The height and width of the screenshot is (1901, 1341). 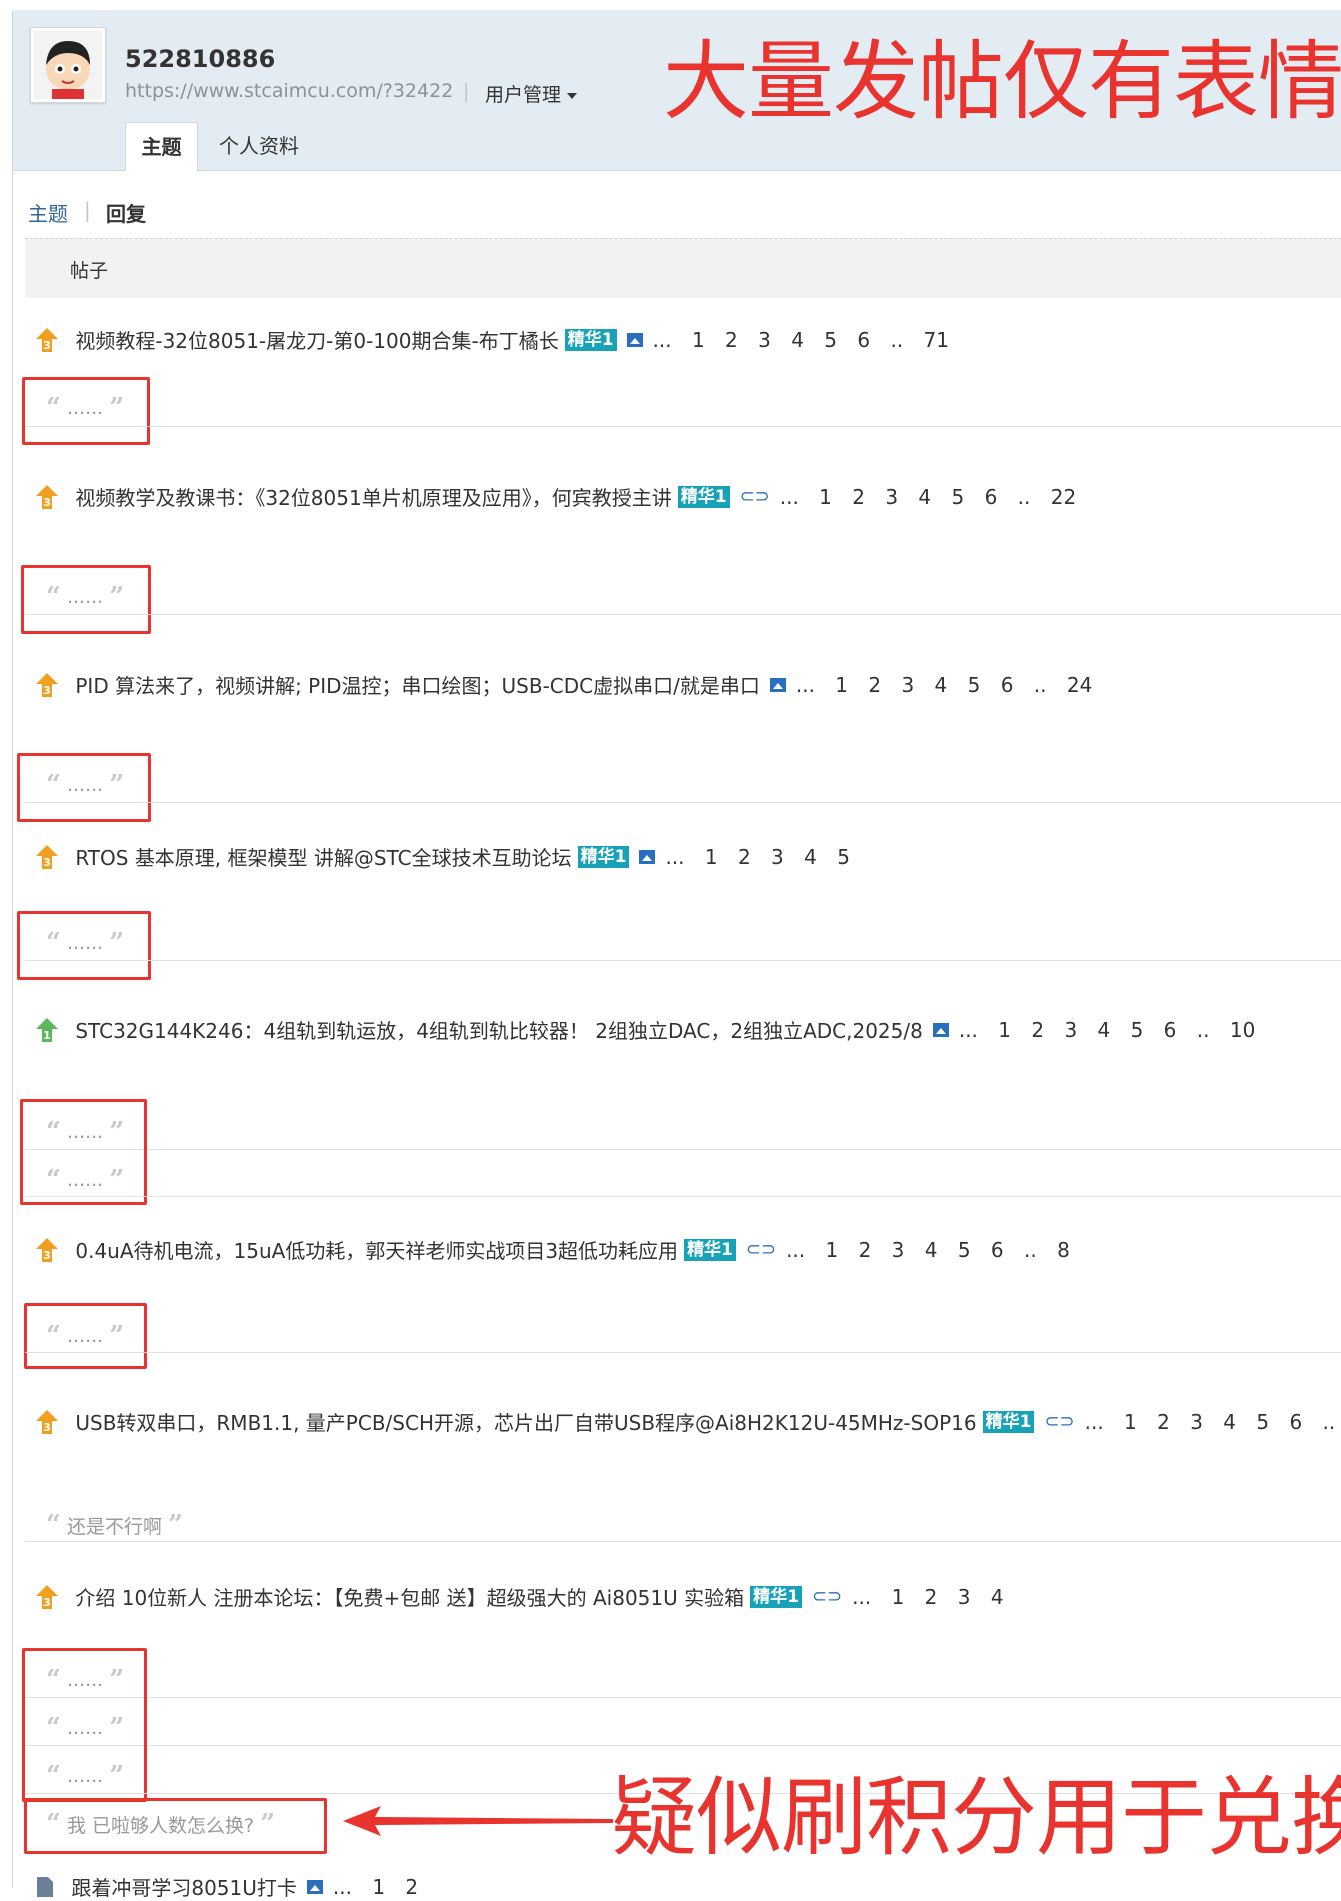 What do you see at coordinates (126, 212) in the screenshot?
I see `subtab-replies: 回复` at bounding box center [126, 212].